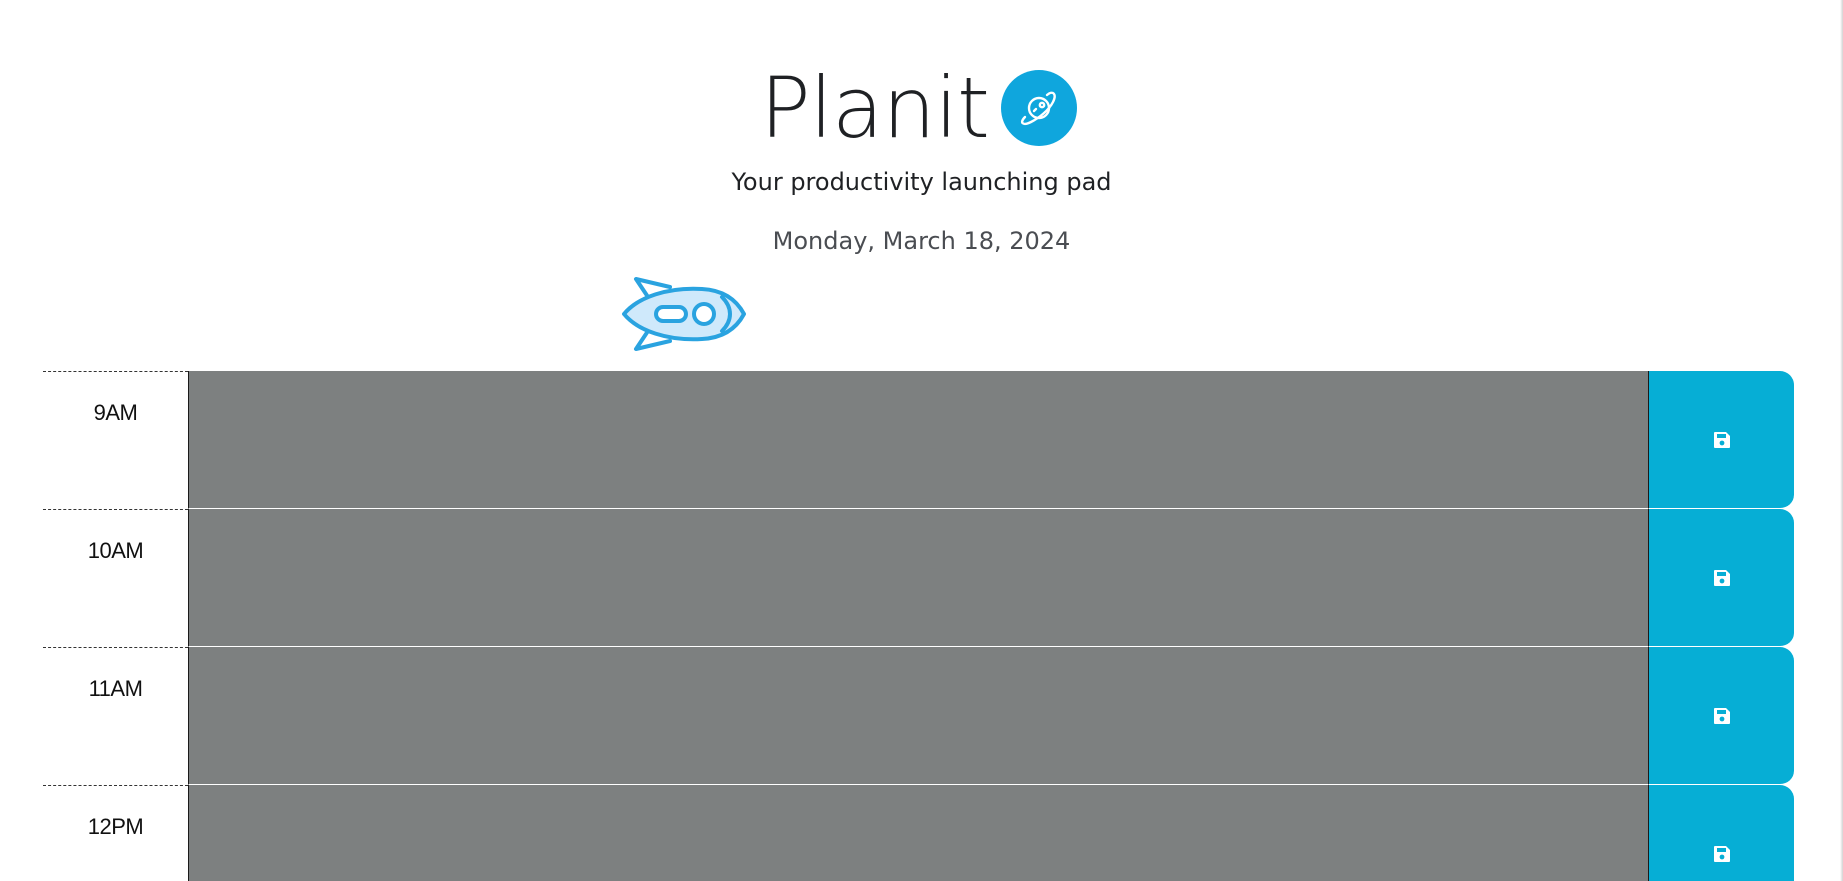 Image resolution: width=1843 pixels, height=881 pixels. I want to click on timeblock-row: 11AM, so click(918, 716).